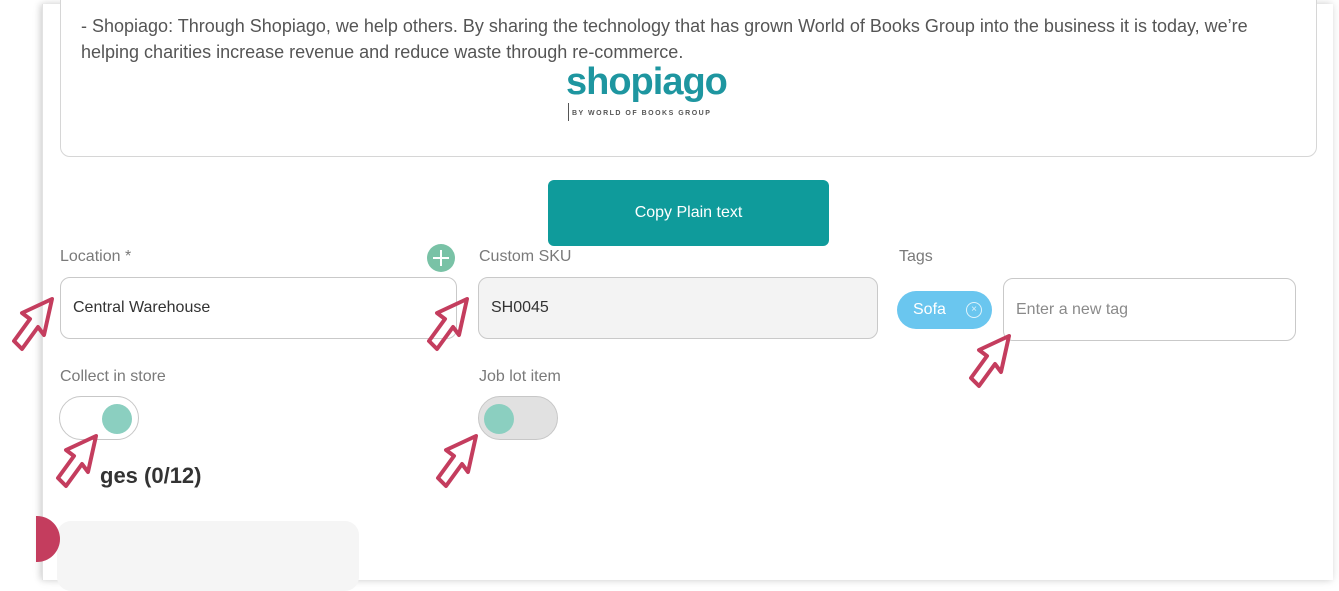 The image size is (1339, 591). I want to click on custom-sku-field: SH0045, so click(678, 308).